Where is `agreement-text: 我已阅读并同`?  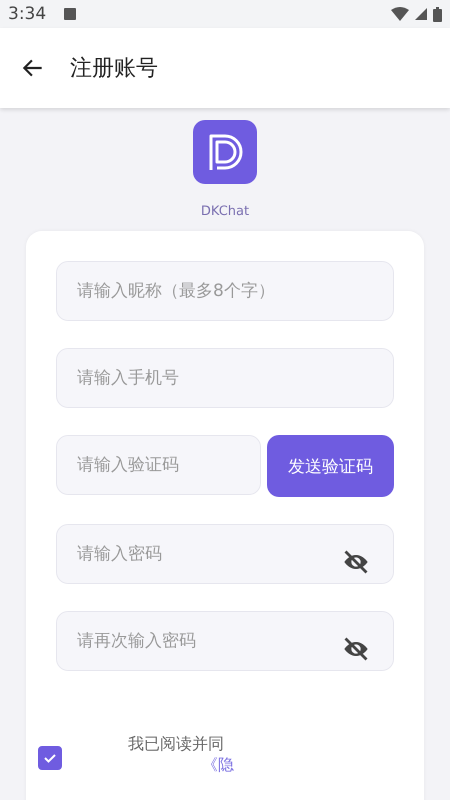
agreement-text: 我已阅读并同 is located at coordinates (176, 744).